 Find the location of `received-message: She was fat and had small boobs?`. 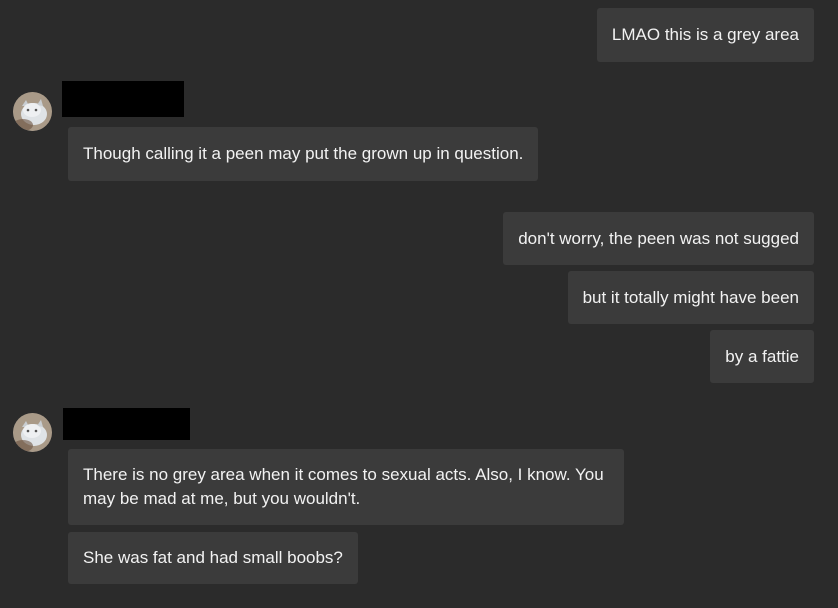

received-message: She was fat and had small boobs? is located at coordinates (213, 558).